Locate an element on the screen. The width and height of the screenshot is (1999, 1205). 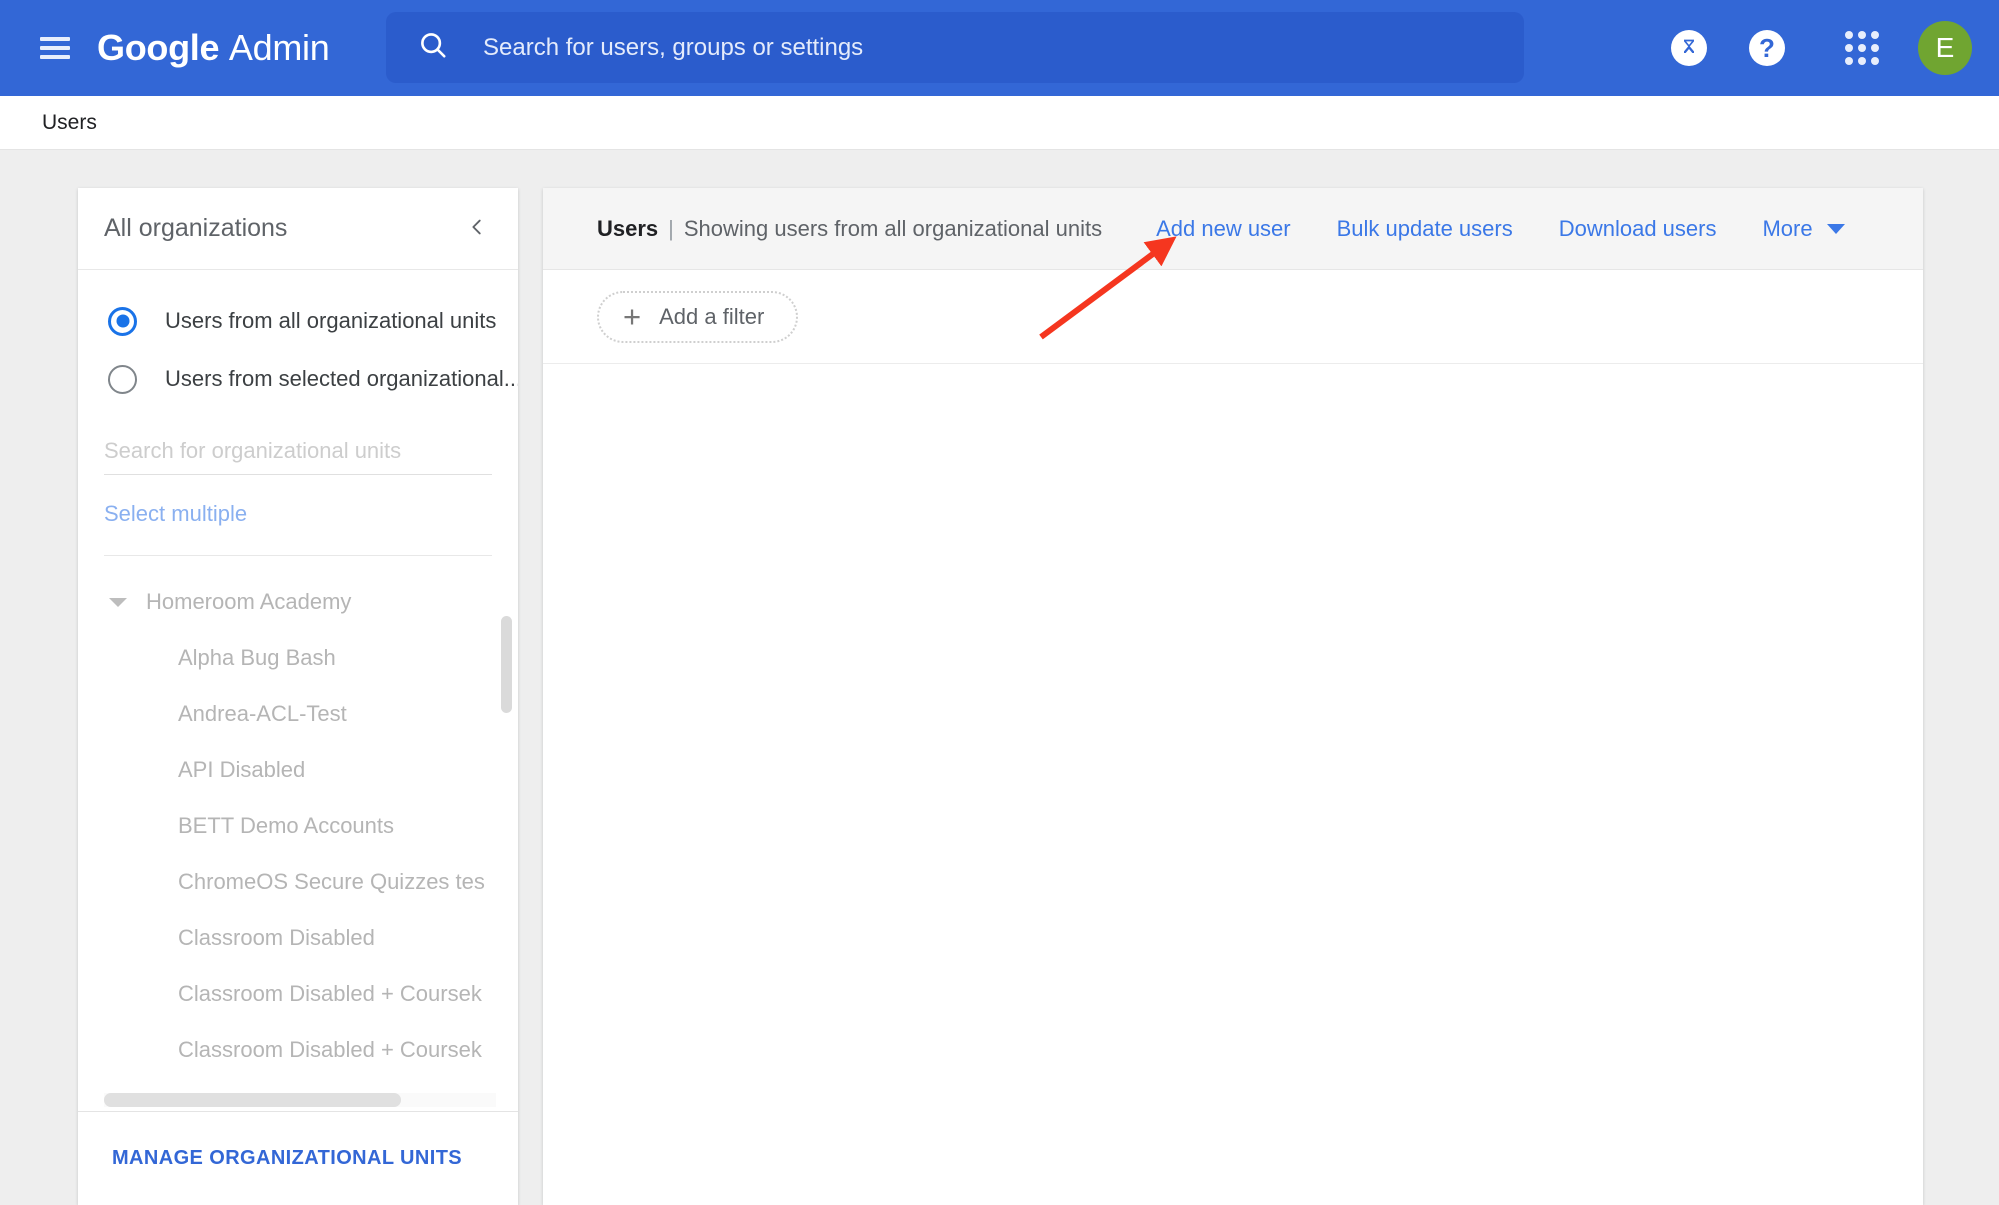
tree-item-alpha-bug-bash: Alpha Bug Bash is located at coordinates (298, 658).